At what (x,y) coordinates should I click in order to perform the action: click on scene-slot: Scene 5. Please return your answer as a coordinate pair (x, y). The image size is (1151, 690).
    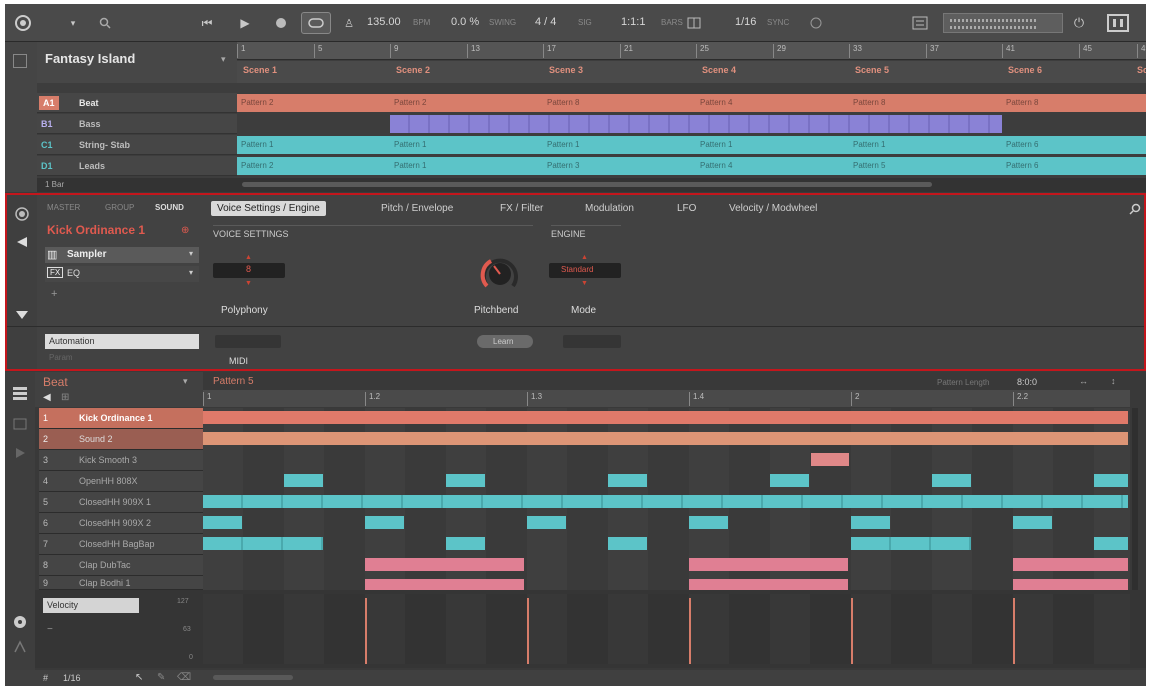
    Looking at the image, I should click on (872, 70).